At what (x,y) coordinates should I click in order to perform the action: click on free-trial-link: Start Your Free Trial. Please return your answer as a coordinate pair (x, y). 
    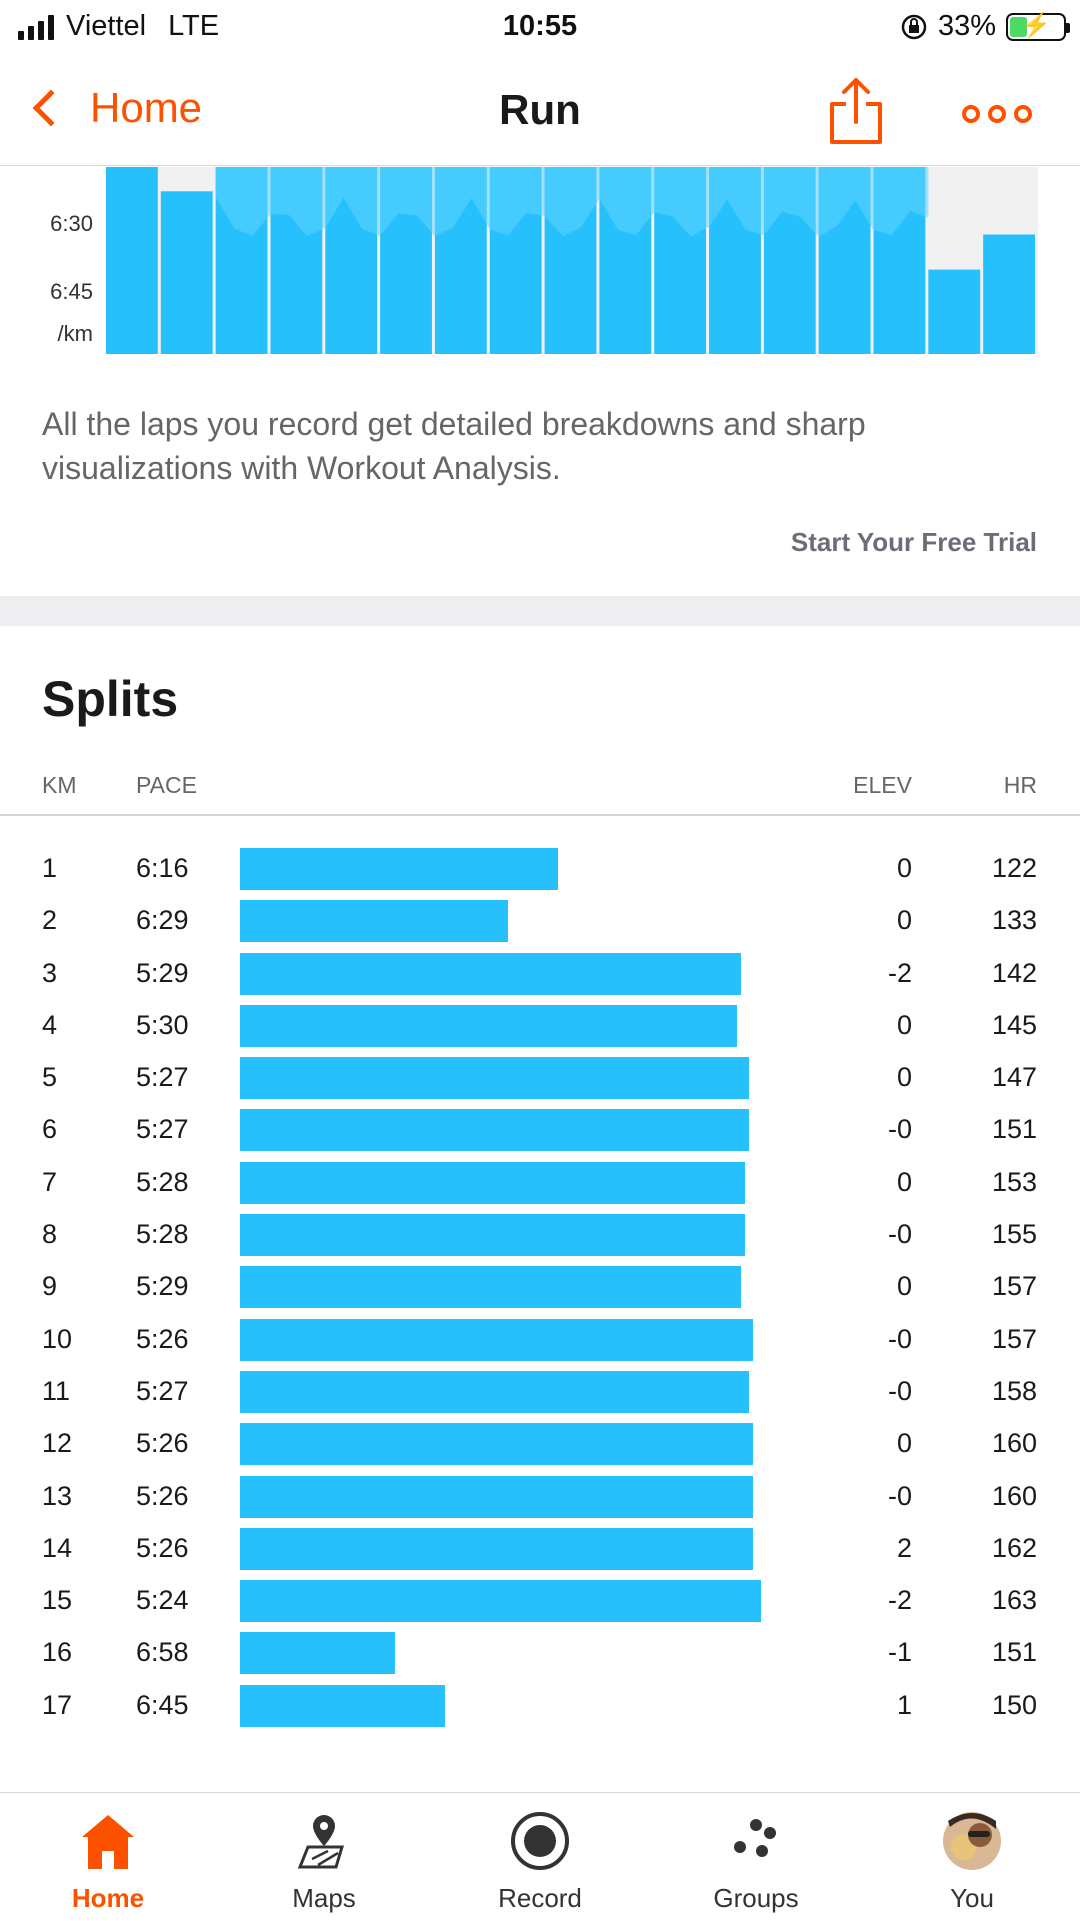
    Looking at the image, I should click on (914, 542).